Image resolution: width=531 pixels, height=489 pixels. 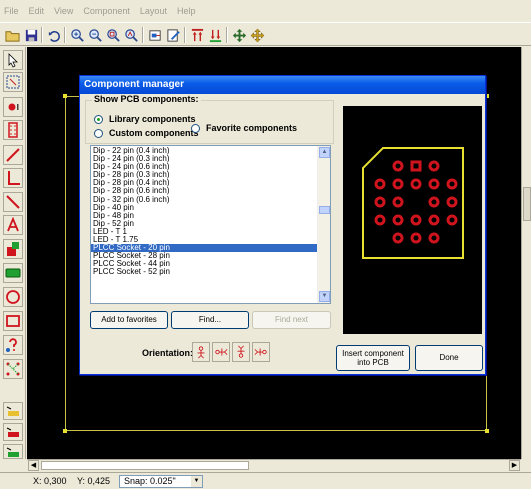 What do you see at coordinates (173, 35) in the screenshot?
I see `properties-icon` at bounding box center [173, 35].